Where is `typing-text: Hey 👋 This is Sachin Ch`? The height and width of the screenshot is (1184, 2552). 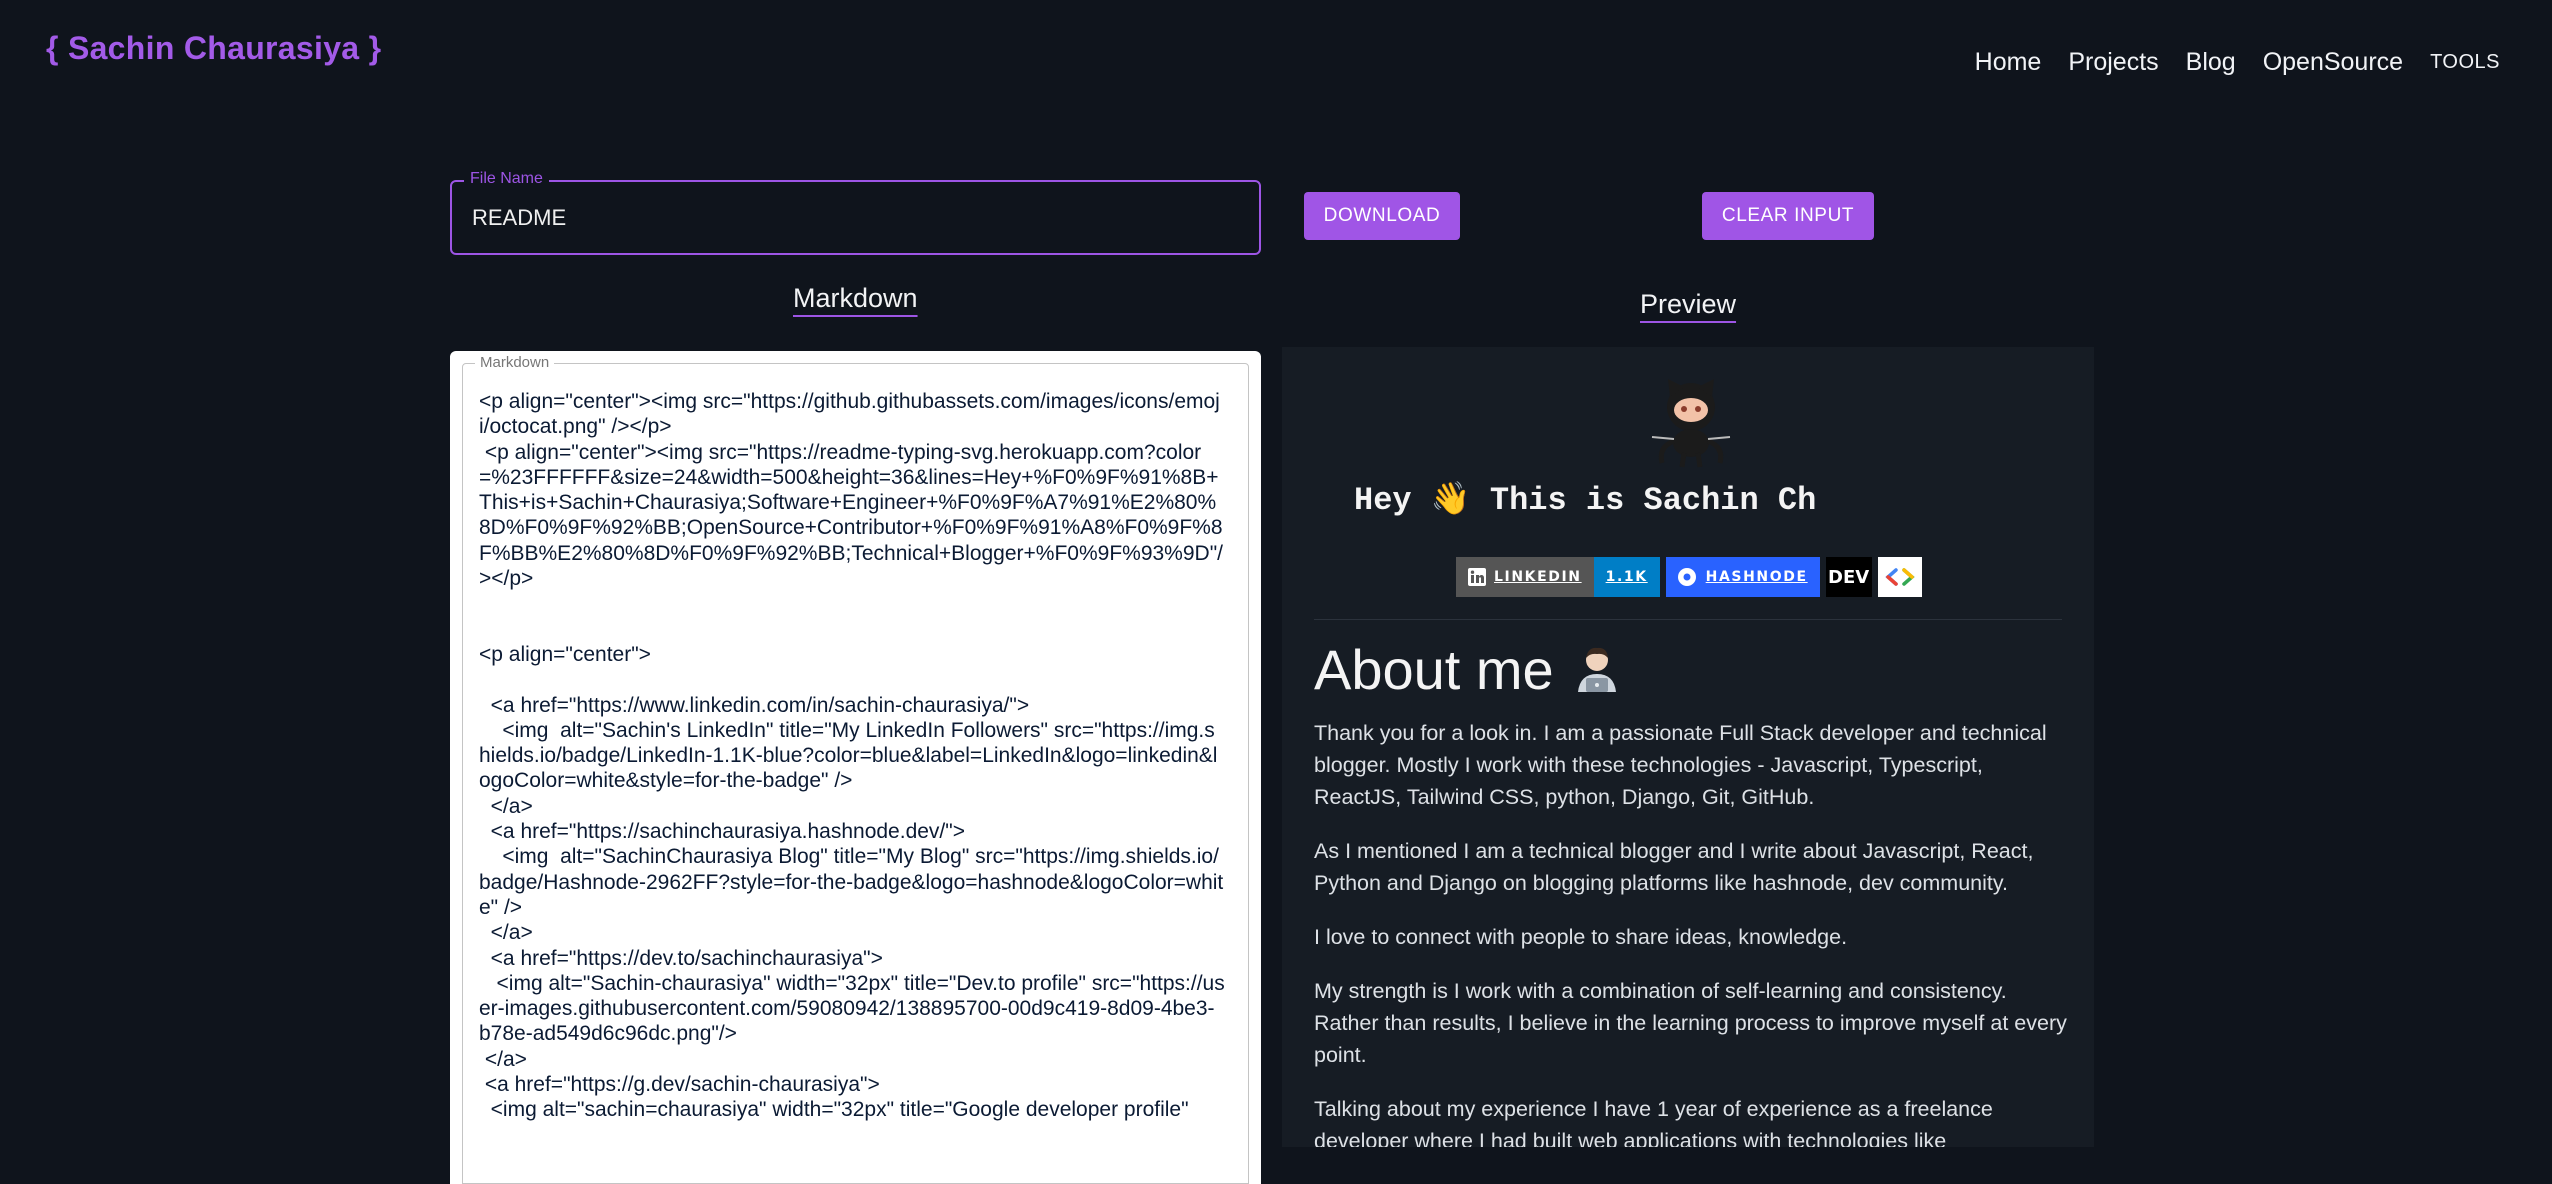 typing-text: Hey 👋 This is Sachin Ch is located at coordinates (1585, 500).